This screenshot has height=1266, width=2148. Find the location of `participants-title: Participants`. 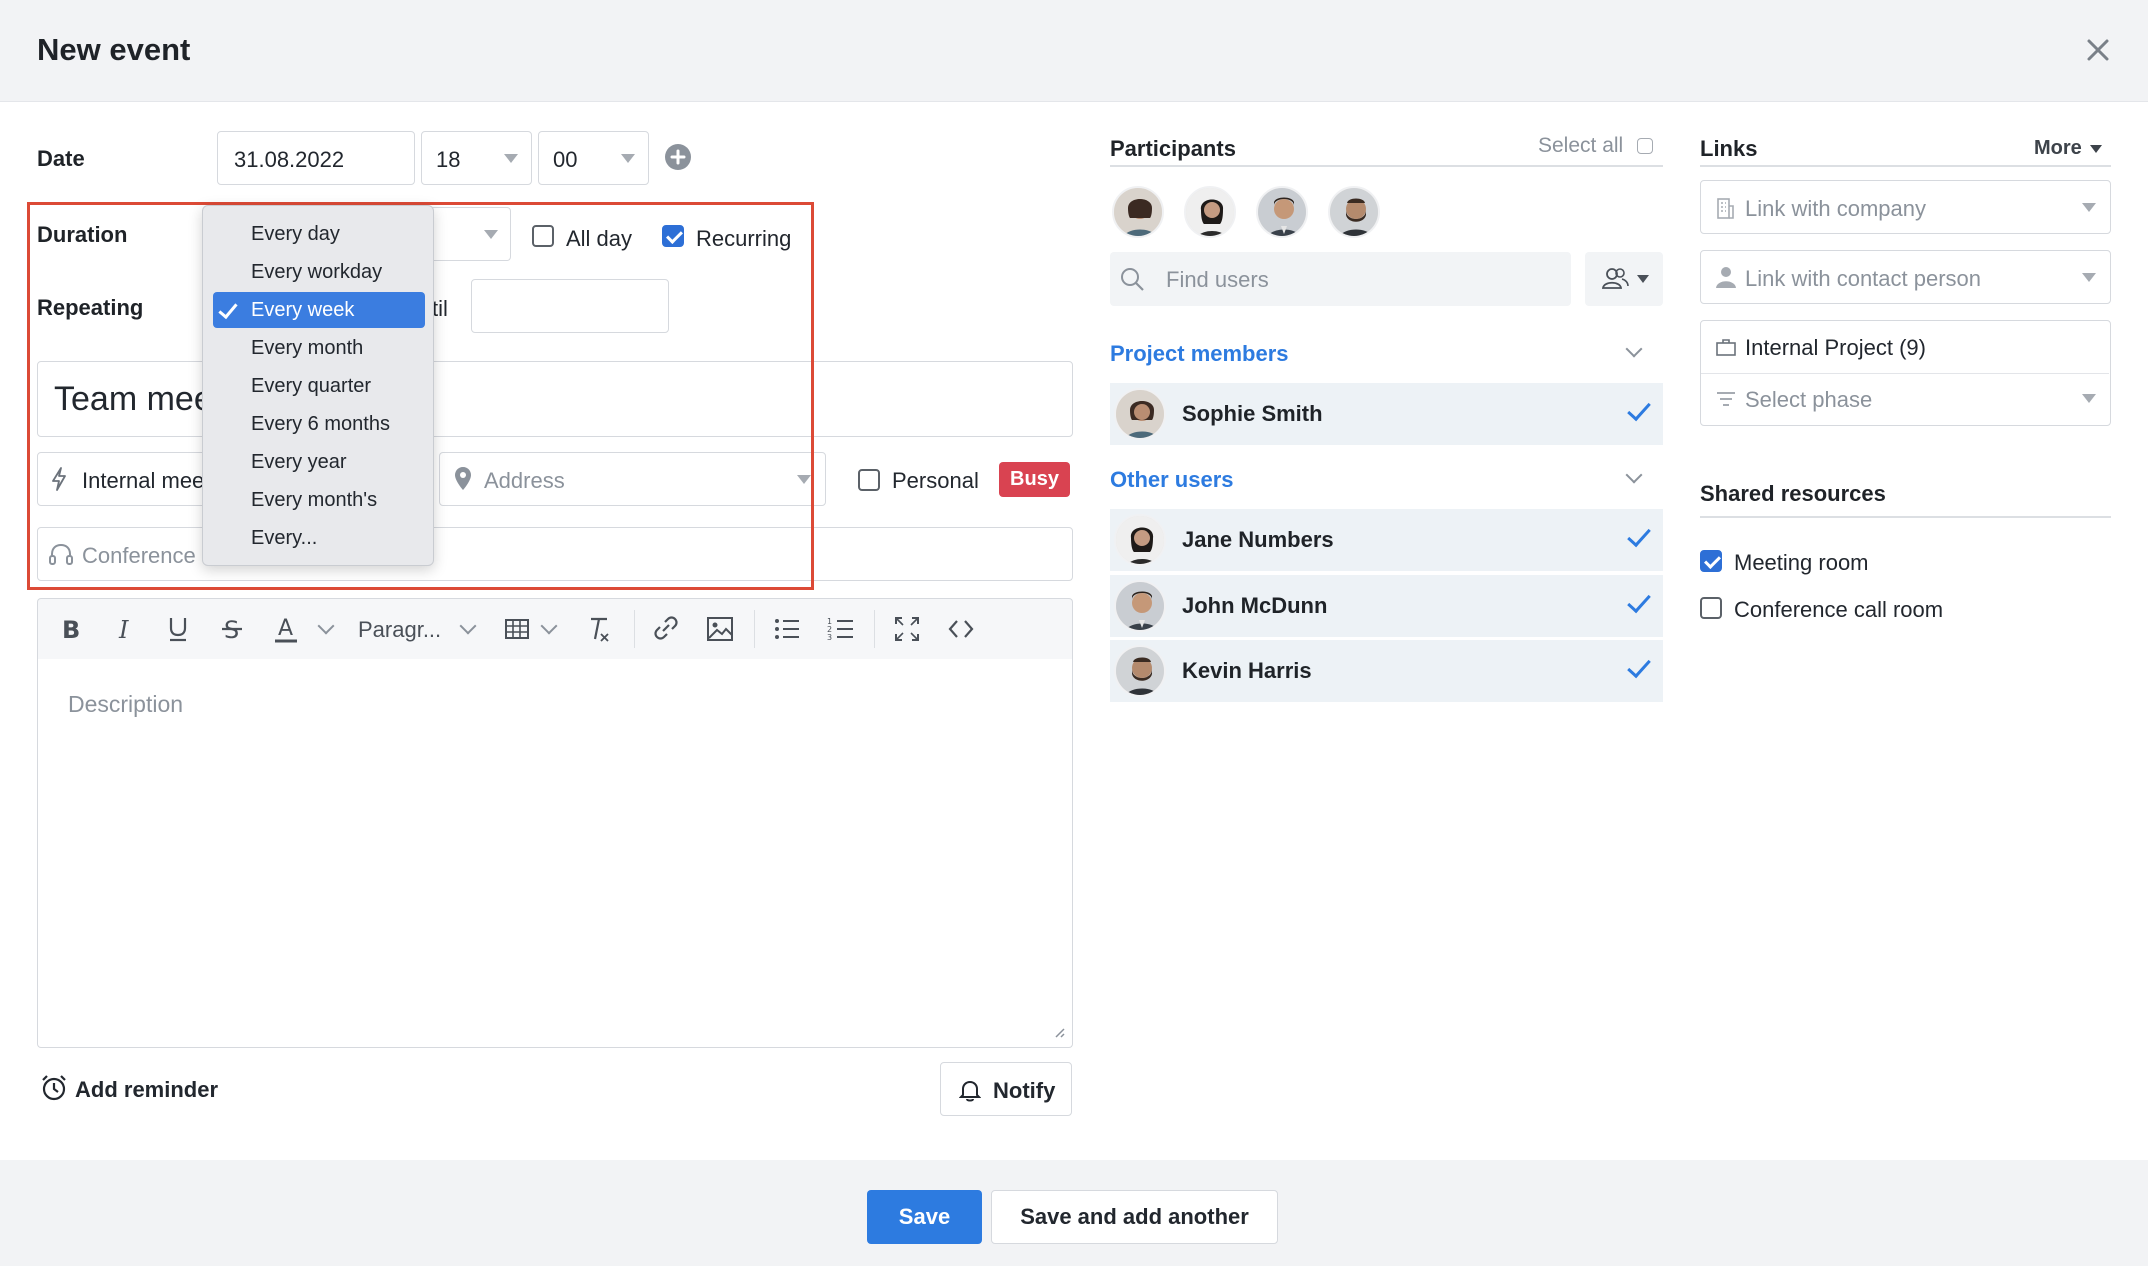

participants-title: Participants is located at coordinates (1173, 148).